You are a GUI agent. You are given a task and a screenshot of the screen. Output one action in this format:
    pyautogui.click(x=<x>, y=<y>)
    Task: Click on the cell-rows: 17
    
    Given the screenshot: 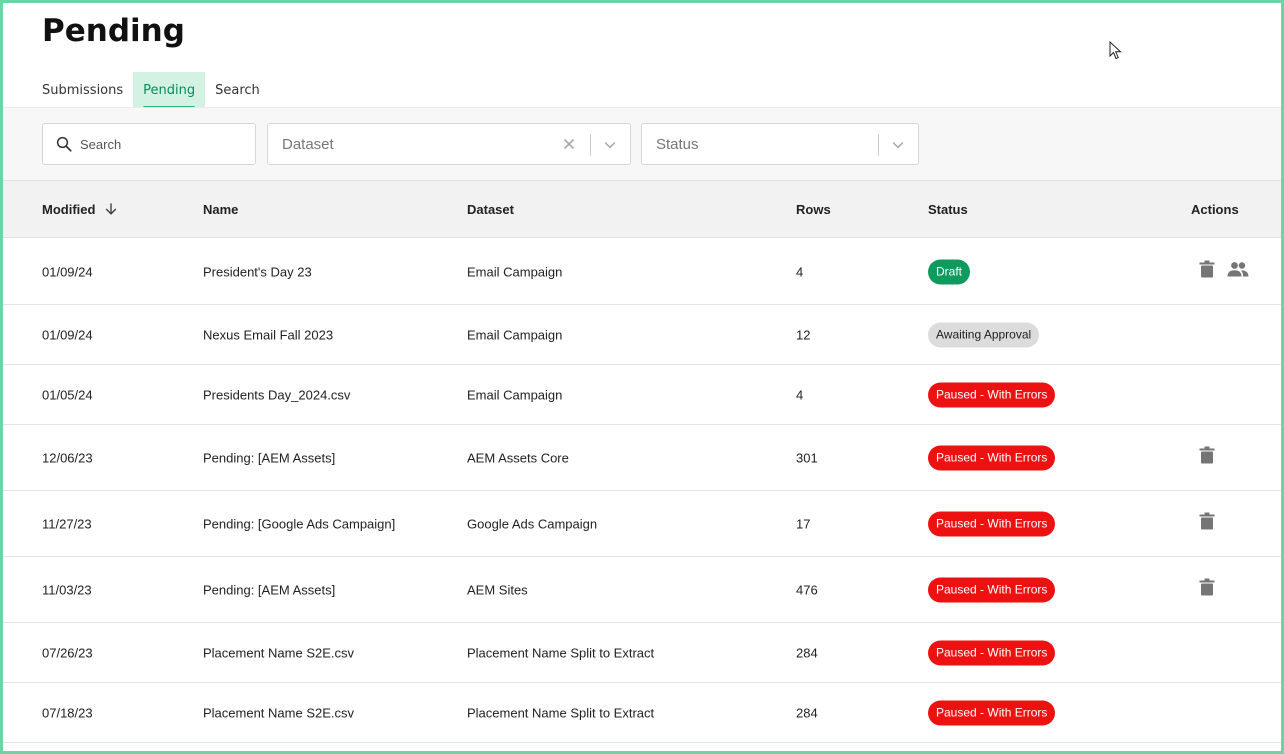 What is the action you would take?
    pyautogui.click(x=803, y=523)
    